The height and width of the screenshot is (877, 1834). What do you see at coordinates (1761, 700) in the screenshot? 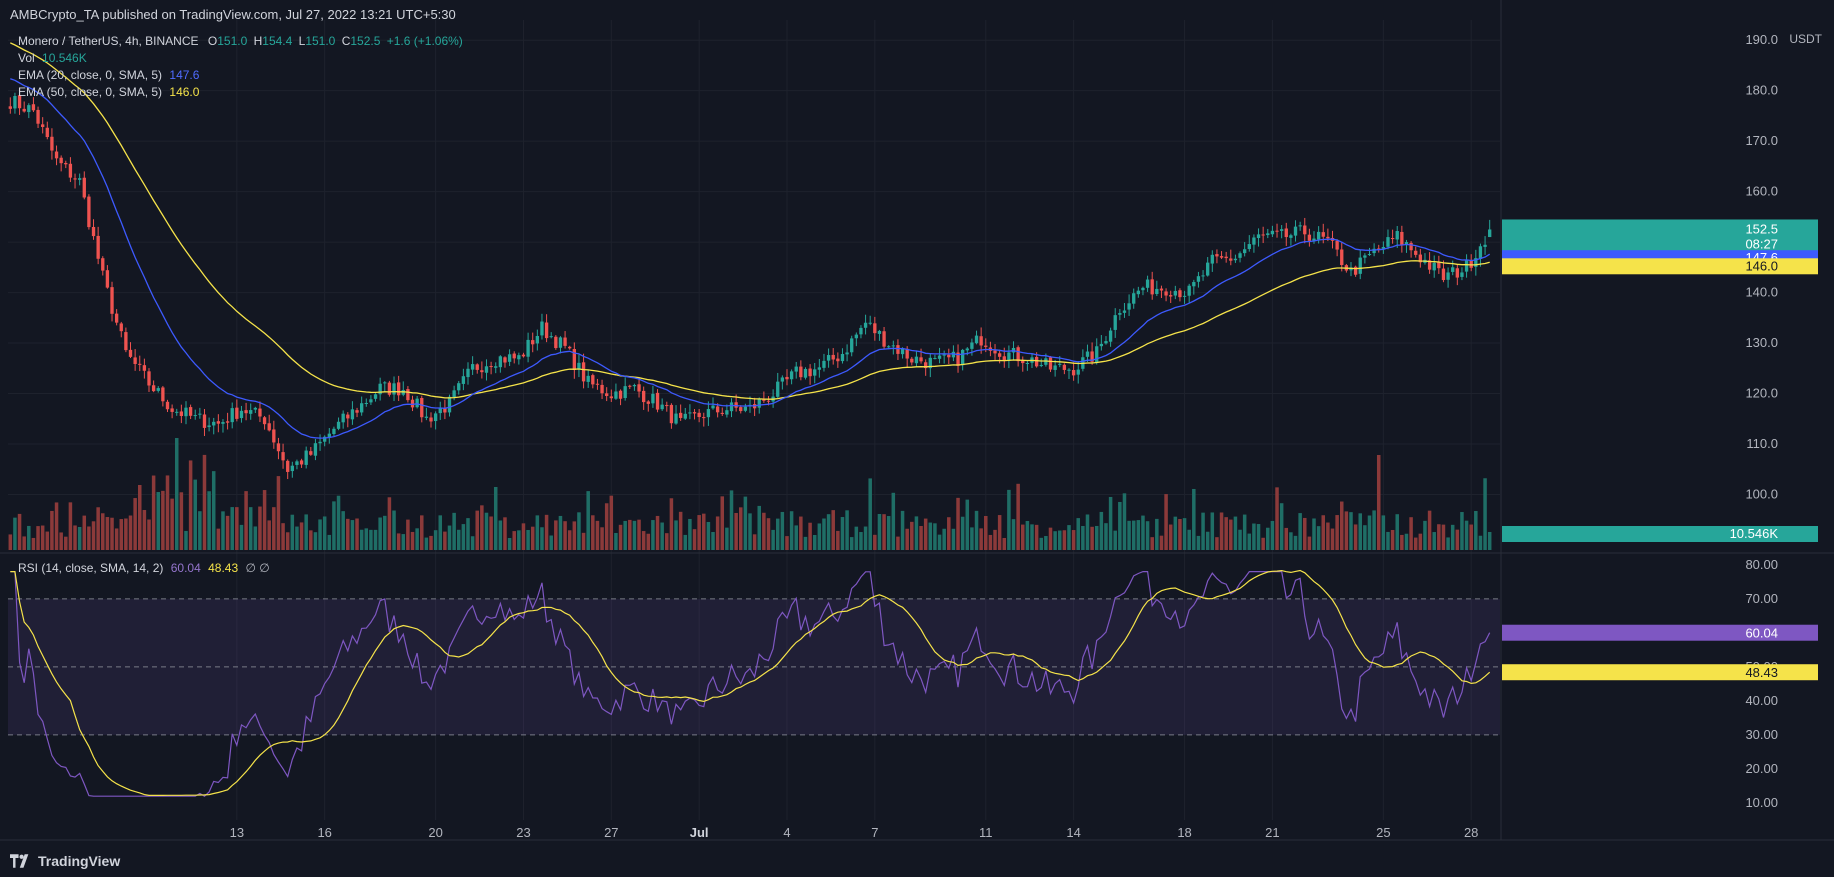
I see `rsi-tick-label: 40.00` at bounding box center [1761, 700].